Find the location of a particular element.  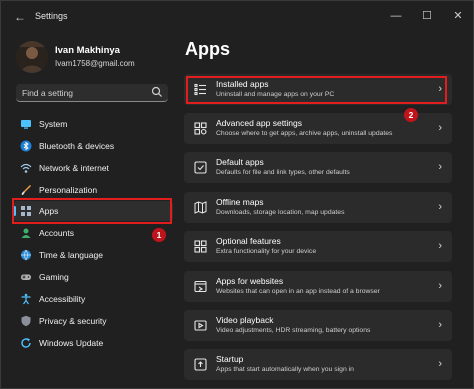

brush-icon is located at coordinates (26, 190).